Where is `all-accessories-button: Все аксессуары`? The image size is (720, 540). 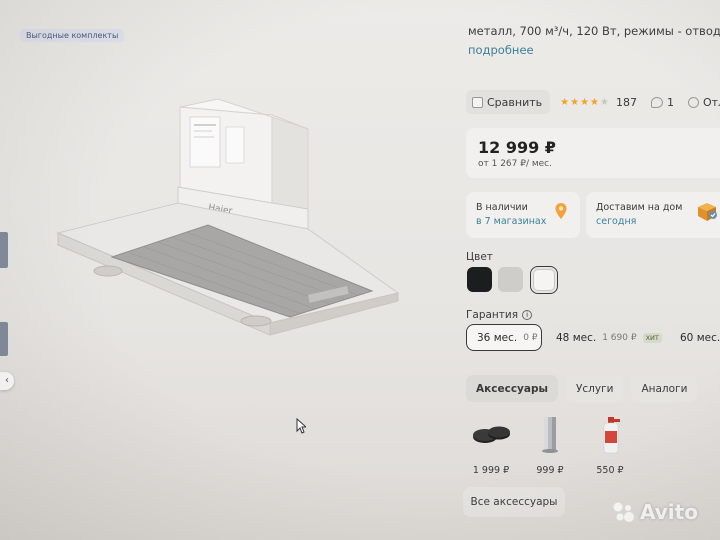 all-accessories-button: Все аксессуары is located at coordinates (514, 502).